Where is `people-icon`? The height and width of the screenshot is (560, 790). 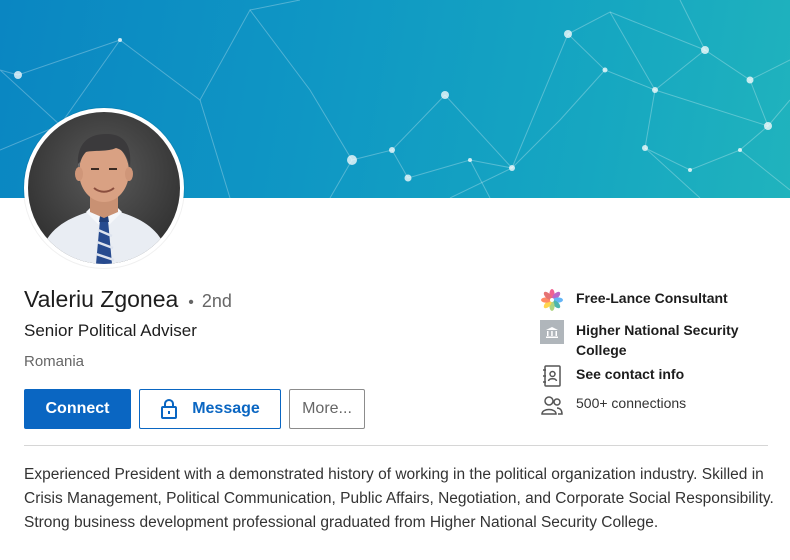
people-icon is located at coordinates (552, 405).